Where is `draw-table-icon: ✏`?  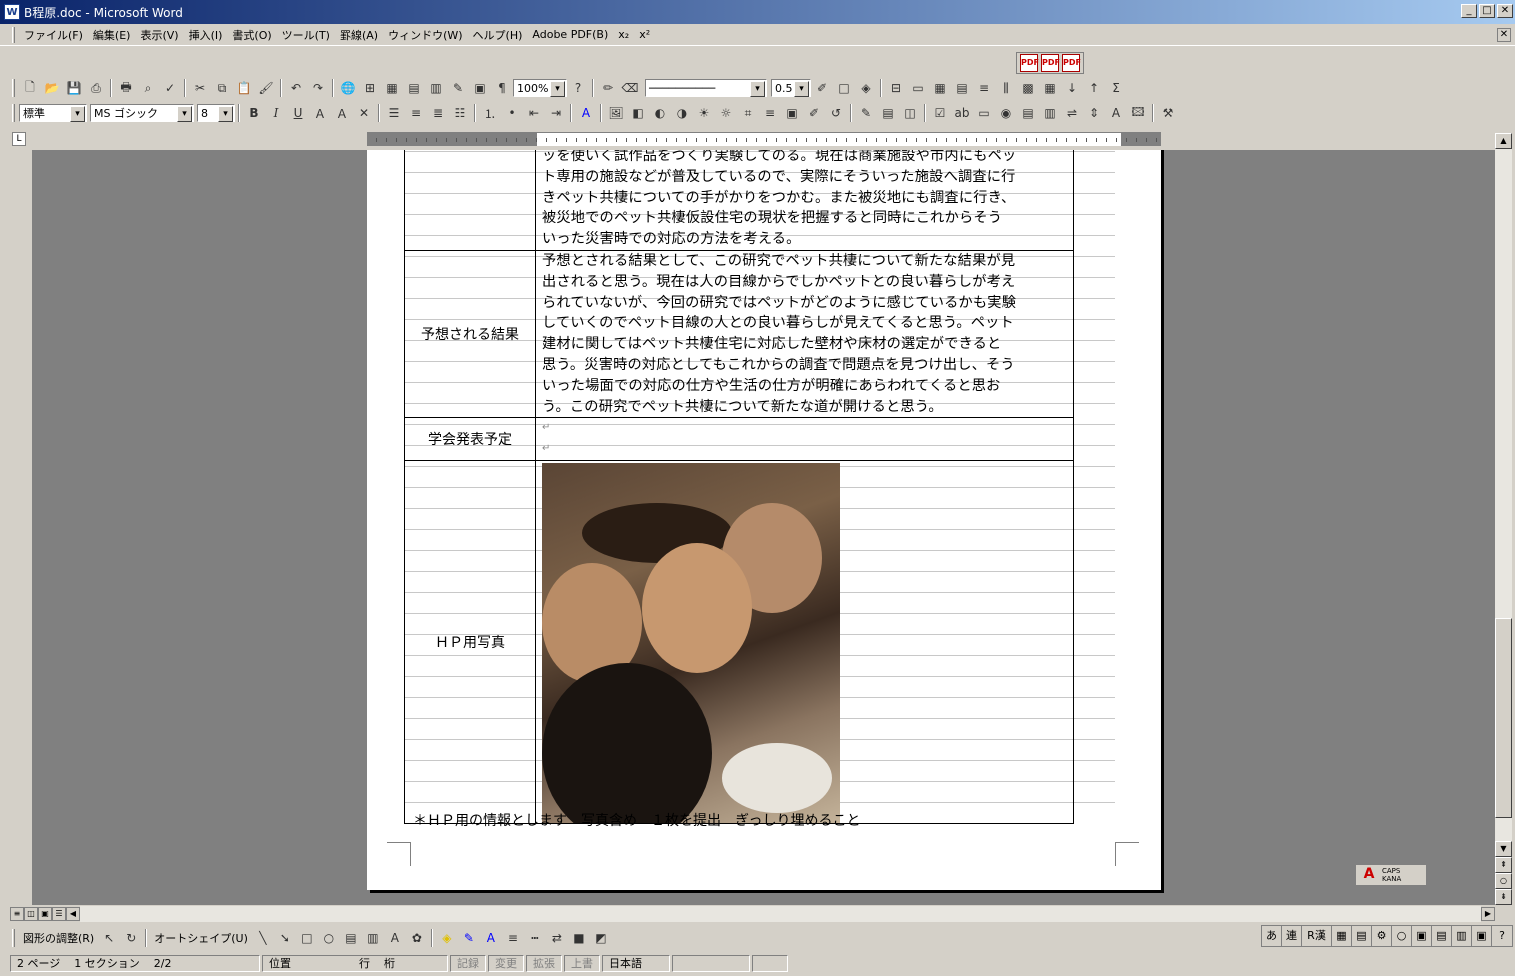 draw-table-icon: ✏ is located at coordinates (608, 88).